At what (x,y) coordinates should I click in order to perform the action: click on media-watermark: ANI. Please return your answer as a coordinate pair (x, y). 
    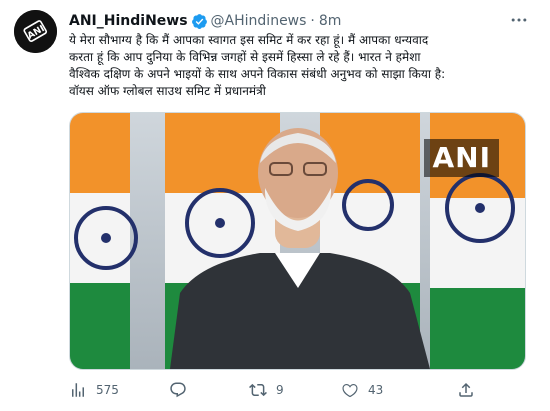
    Looking at the image, I should click on (461, 158).